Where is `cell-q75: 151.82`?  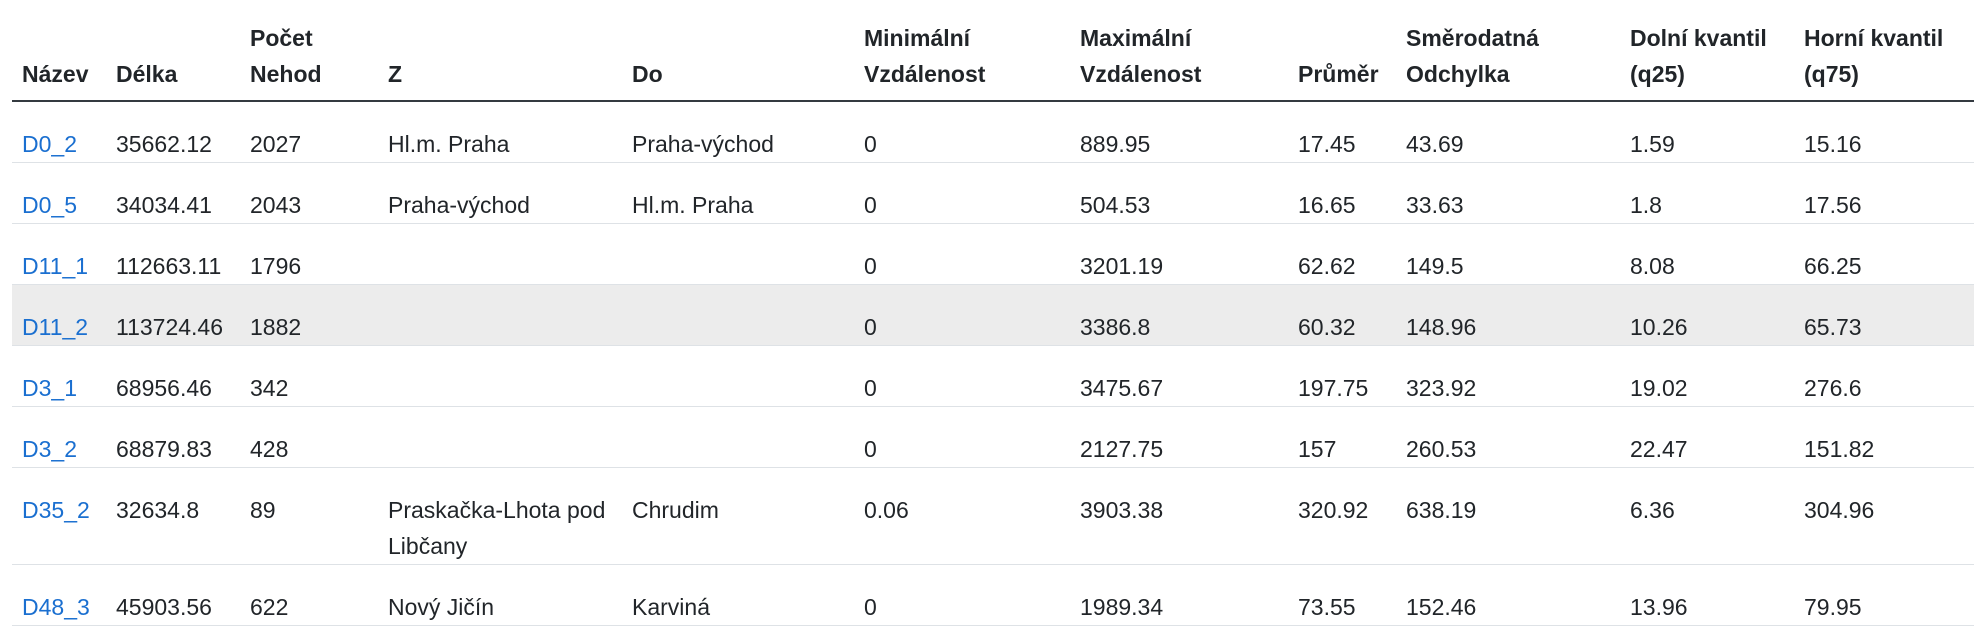
cell-q75: 151.82 is located at coordinates (1884, 437).